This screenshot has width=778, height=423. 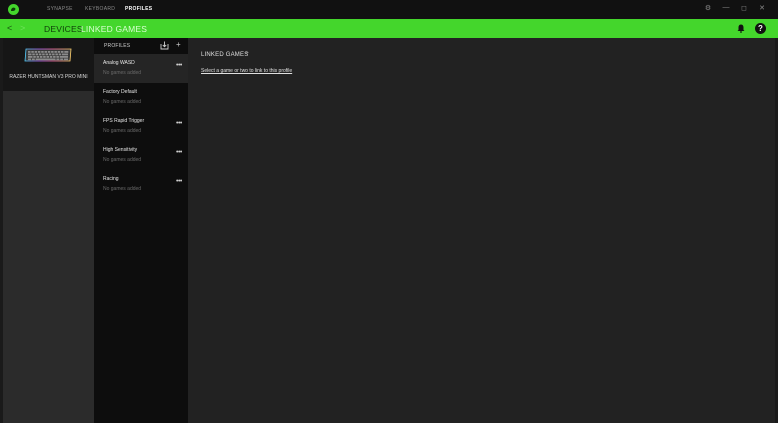 I want to click on device-card: RAZER HUNTSMAN V3 PRO MINI, so click(x=48, y=64).